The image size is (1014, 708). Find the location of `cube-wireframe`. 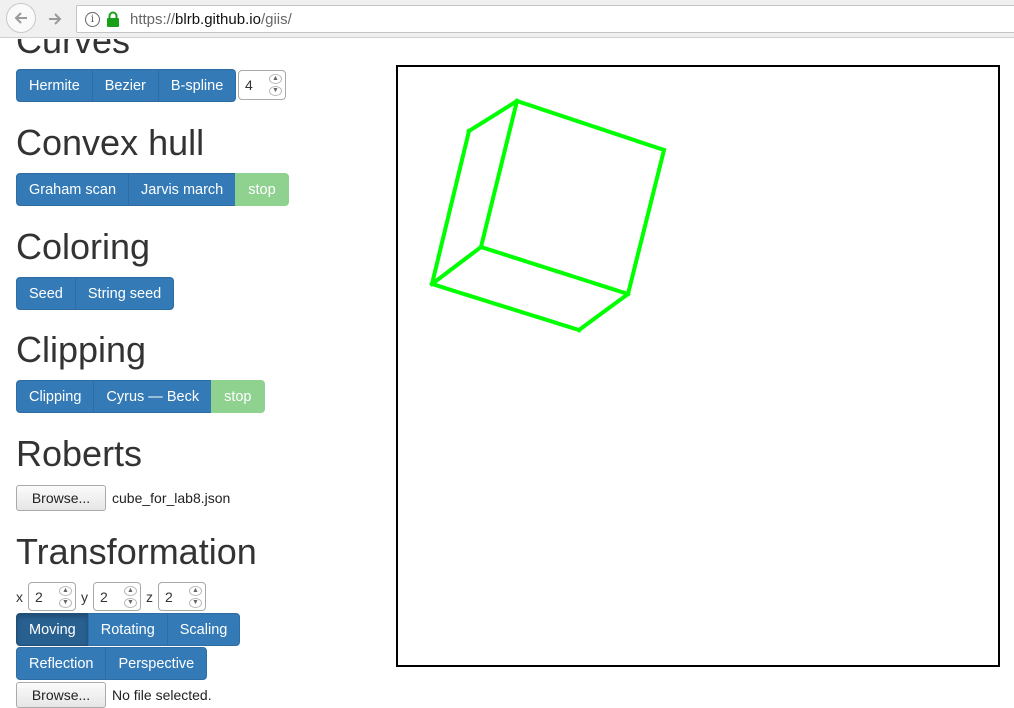

cube-wireframe is located at coordinates (548, 215).